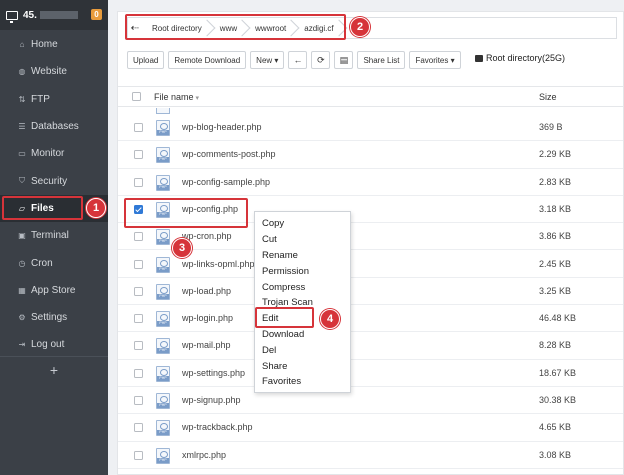 The image size is (624, 475). Describe the element at coordinates (284, 317) in the screenshot. I see `edit-highlight-box` at that location.